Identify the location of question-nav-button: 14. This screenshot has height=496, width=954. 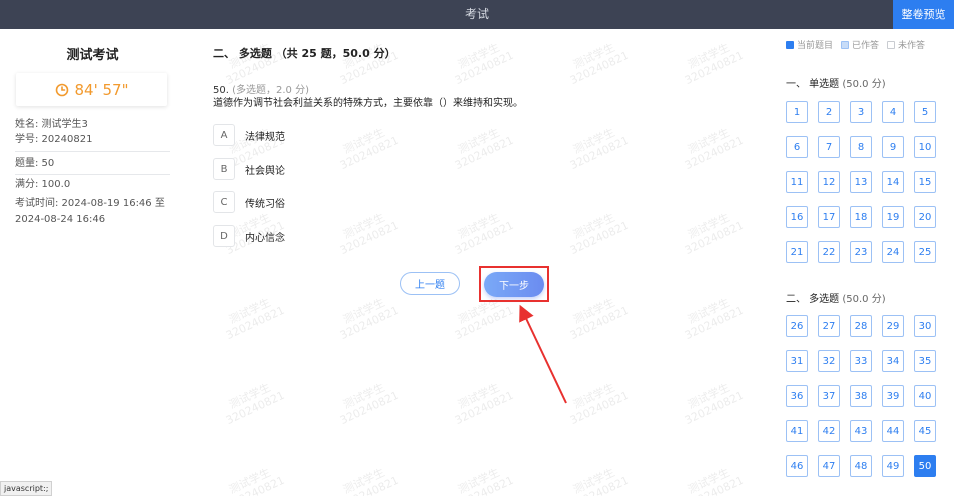
(893, 182).